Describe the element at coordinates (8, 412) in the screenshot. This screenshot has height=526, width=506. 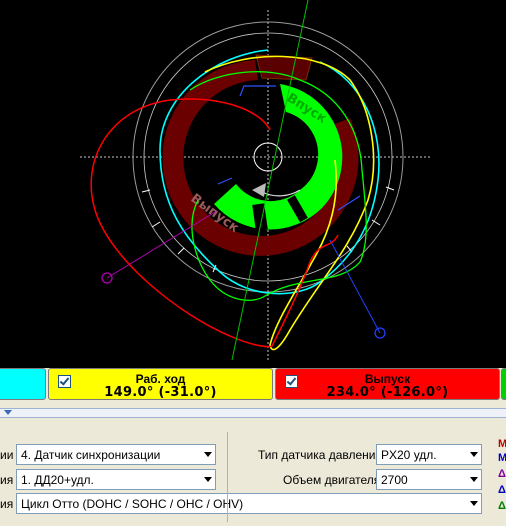
I see `collapse-arrow-icon` at that location.